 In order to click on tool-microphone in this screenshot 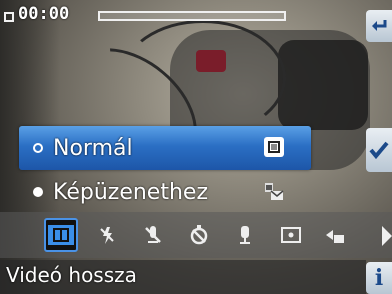, I will do `click(245, 235)`.